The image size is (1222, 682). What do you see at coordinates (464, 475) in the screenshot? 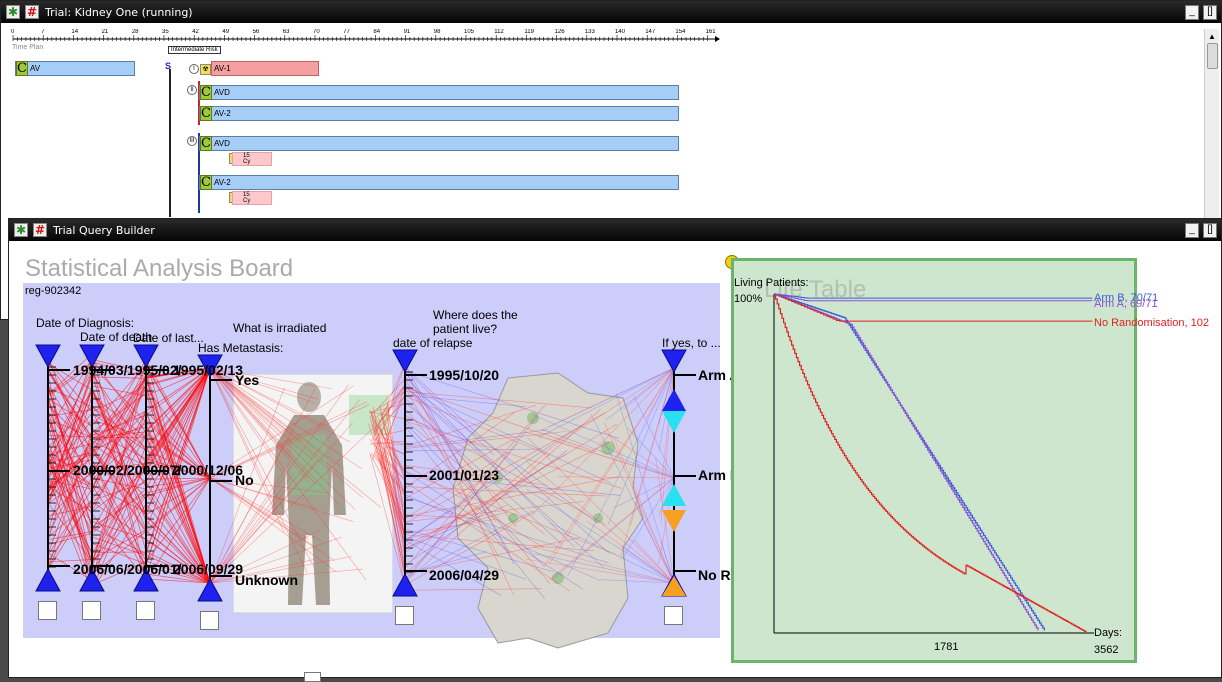
I see `relapse-mid: 2001/01/23` at bounding box center [464, 475].